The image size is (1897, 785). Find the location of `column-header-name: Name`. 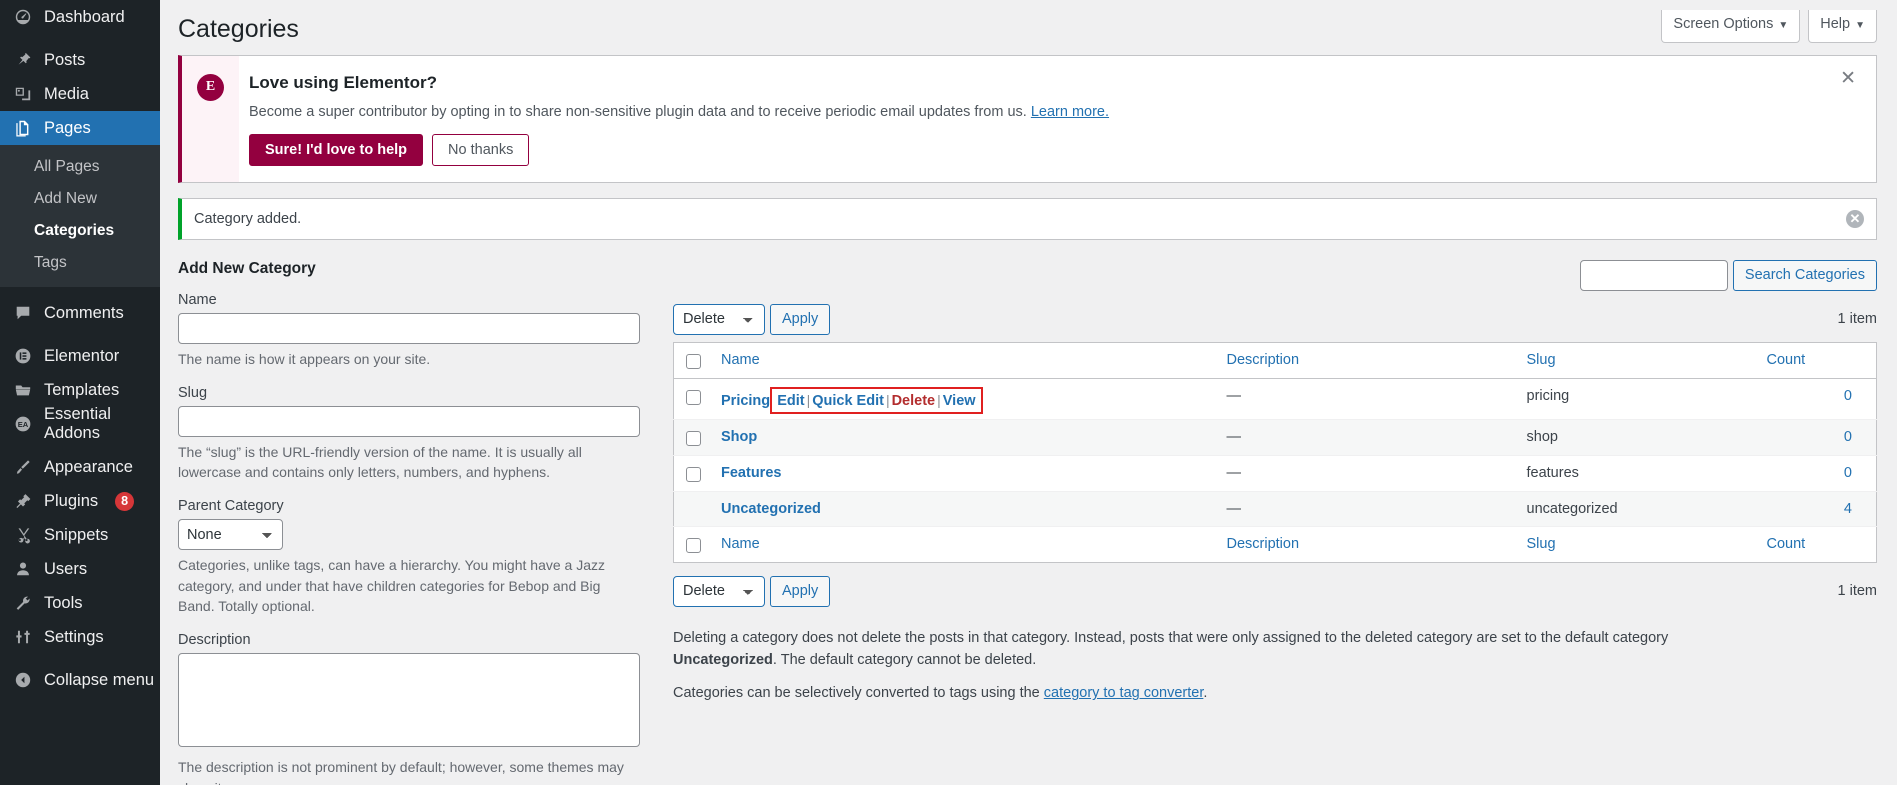

column-header-name: Name is located at coordinates (964, 360).